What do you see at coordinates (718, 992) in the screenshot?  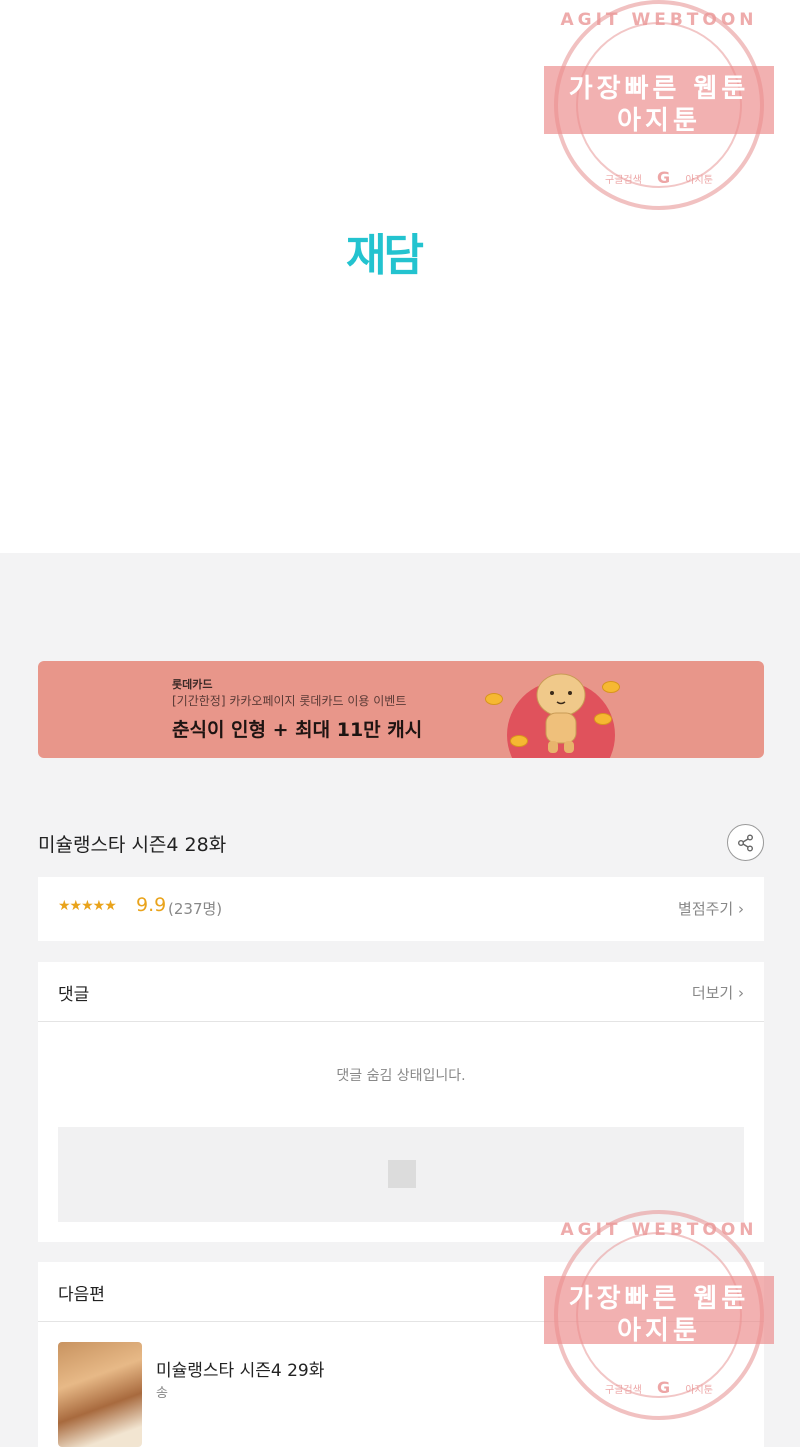 I see `comment-more-link: 더보기 ›` at bounding box center [718, 992].